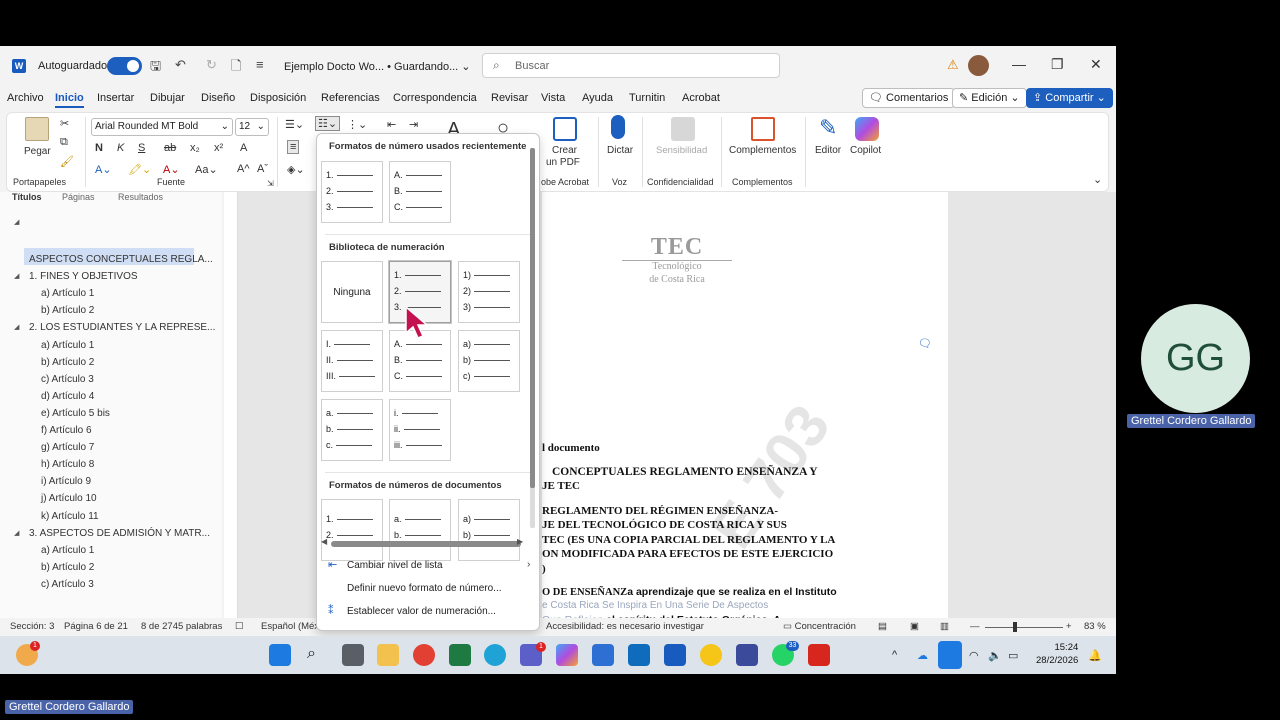 The width and height of the screenshot is (1280, 720). Describe the element at coordinates (420, 430) in the screenshot. I see `library-format-tile: i. ii. iii.` at that location.